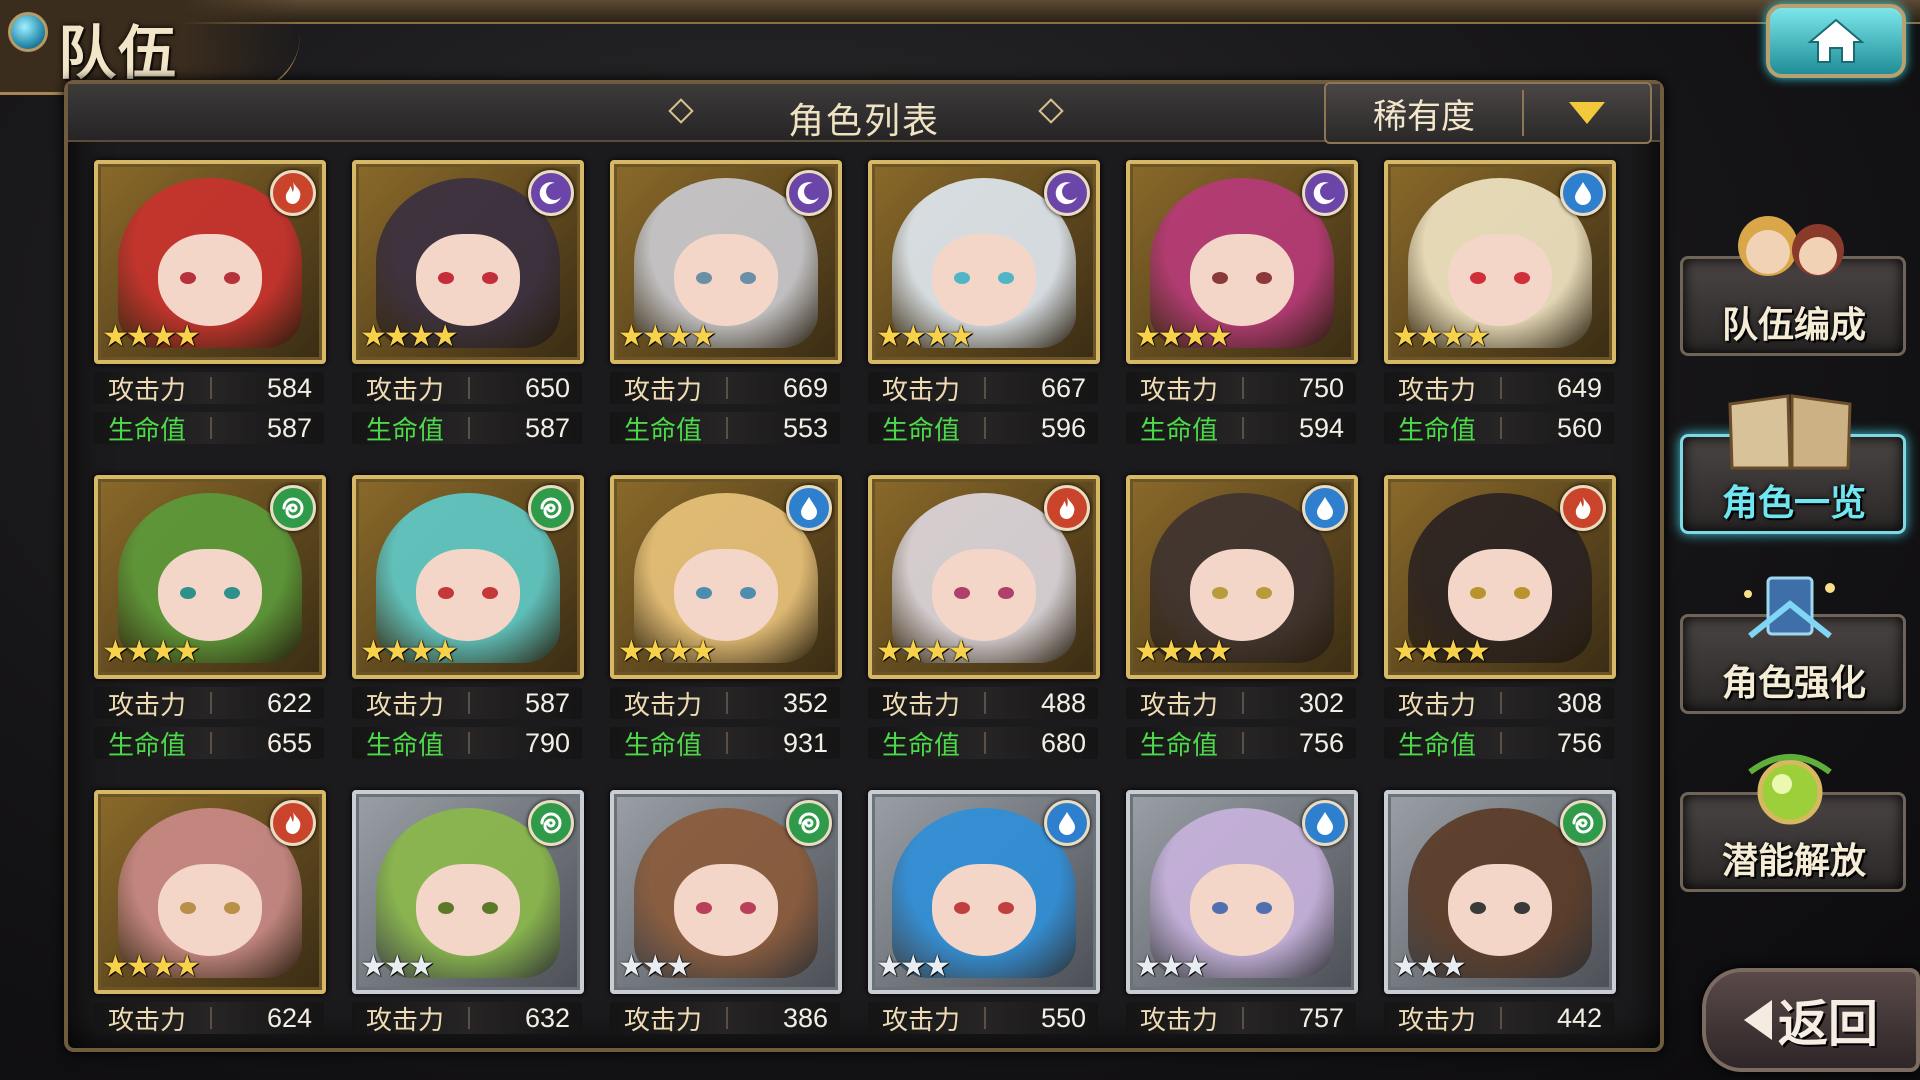  I want to click on character-card: ★ ★ ★ 攻击力 632, so click(468, 935).